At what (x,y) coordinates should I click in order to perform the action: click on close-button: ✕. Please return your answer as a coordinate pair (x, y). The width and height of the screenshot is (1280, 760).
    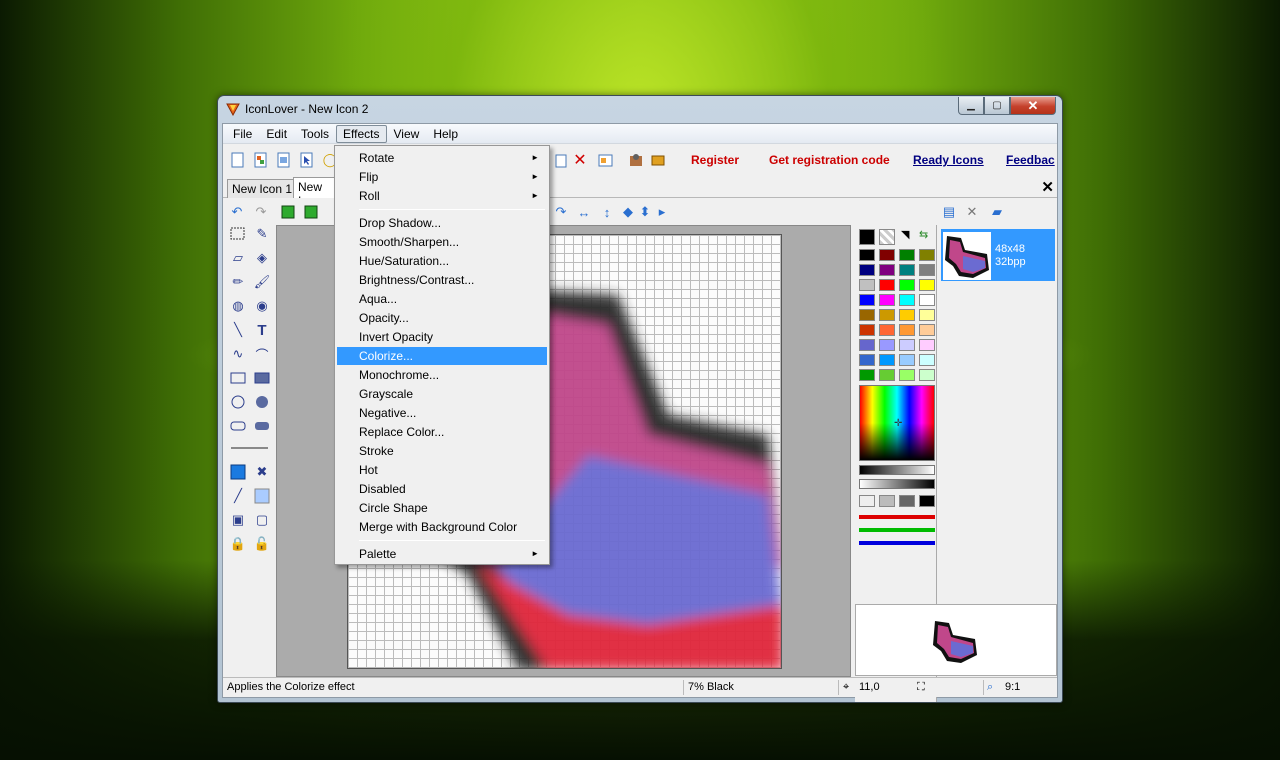
    Looking at the image, I should click on (1033, 106).